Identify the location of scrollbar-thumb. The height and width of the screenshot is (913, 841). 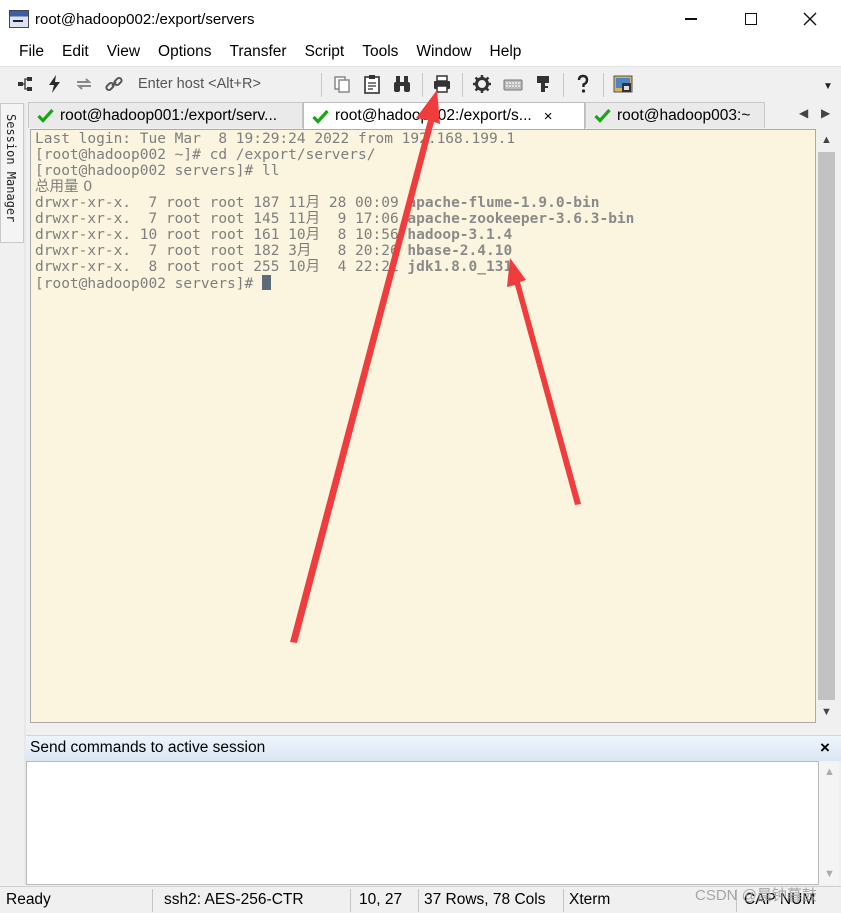
(826, 426).